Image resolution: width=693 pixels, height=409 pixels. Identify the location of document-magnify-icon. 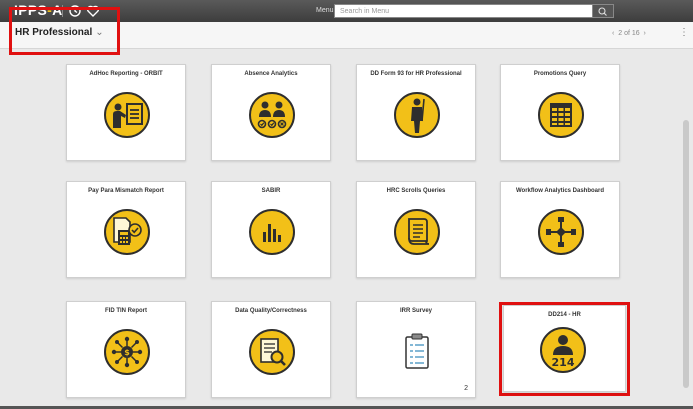
(272, 352).